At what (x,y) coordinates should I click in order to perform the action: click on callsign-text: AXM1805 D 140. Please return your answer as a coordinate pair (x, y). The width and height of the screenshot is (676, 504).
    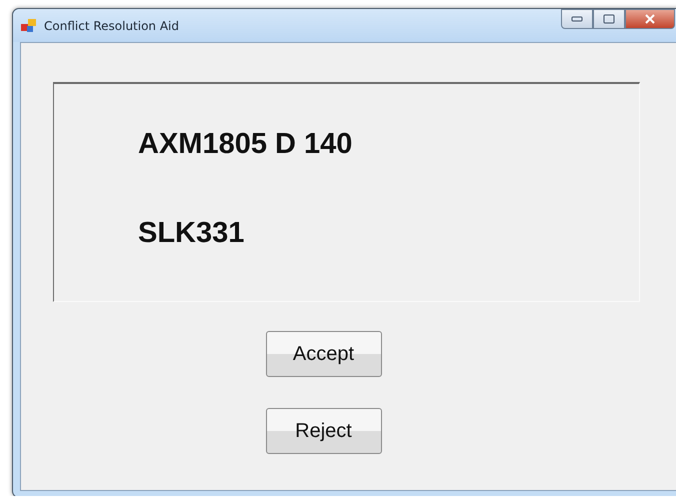
    Looking at the image, I should click on (246, 144).